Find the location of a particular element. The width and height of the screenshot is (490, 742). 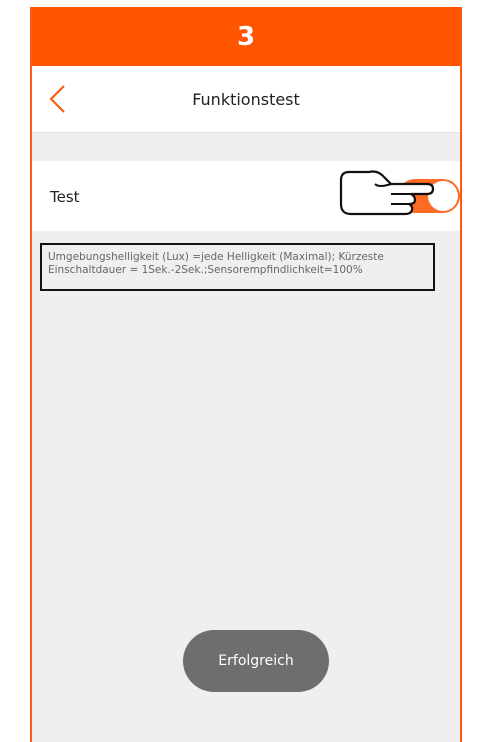

test-label: Test is located at coordinates (65, 197).